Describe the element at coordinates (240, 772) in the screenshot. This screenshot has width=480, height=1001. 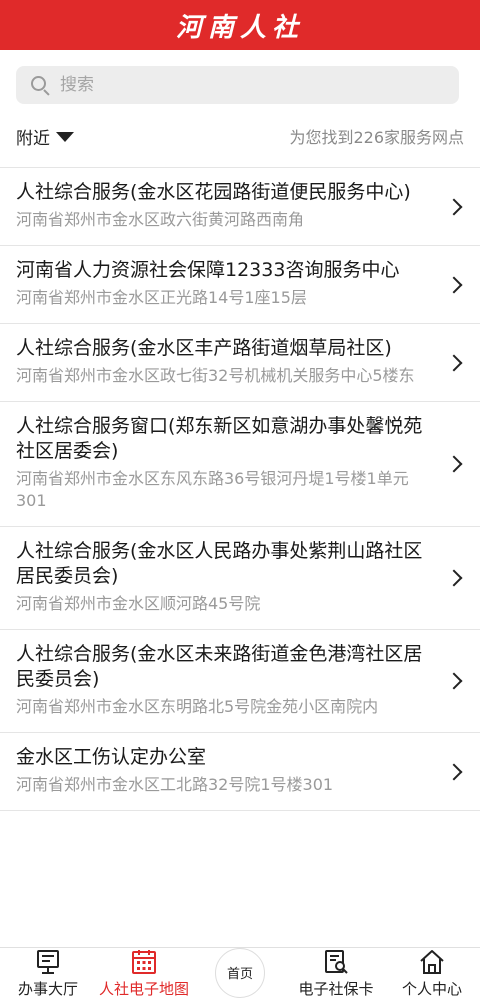
I see `list-item: 金水区工伤认定办公室 河南省郑州市金水区工北路32号院1号楼301` at that location.